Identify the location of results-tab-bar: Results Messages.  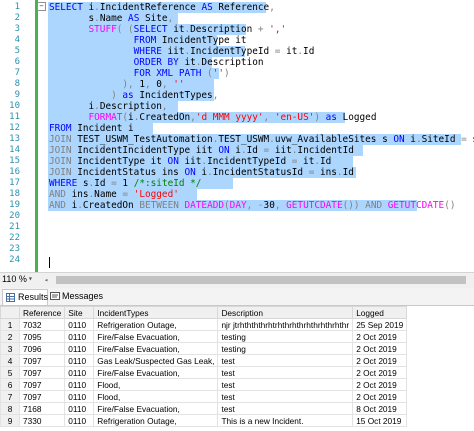
(237, 297).